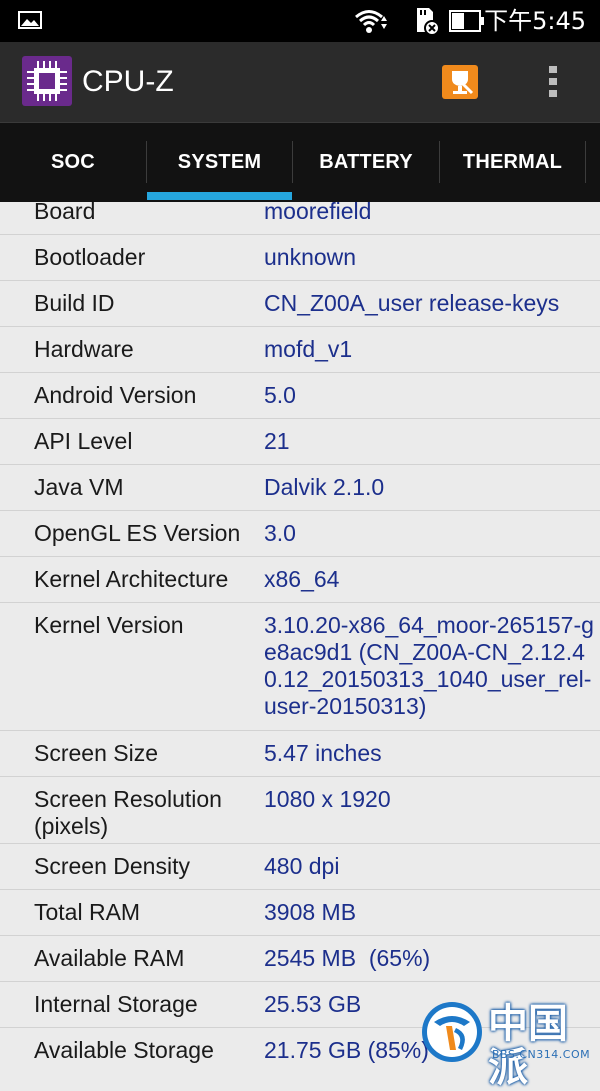 This screenshot has height=1091, width=600. Describe the element at coordinates (280, 395) in the screenshot. I see `info-value: 5.0` at that location.